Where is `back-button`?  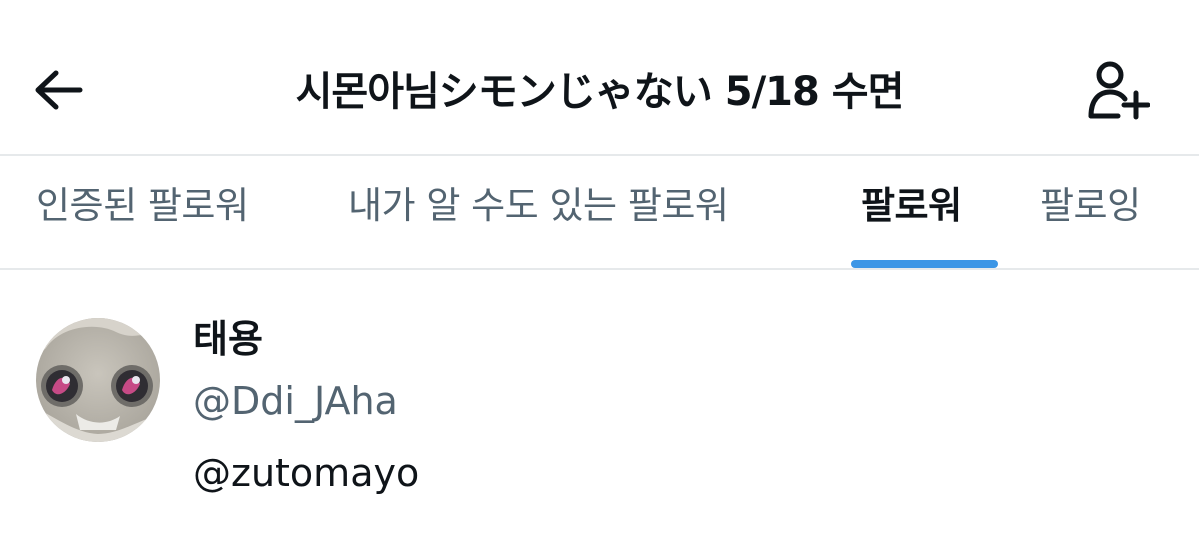 back-button is located at coordinates (58, 90).